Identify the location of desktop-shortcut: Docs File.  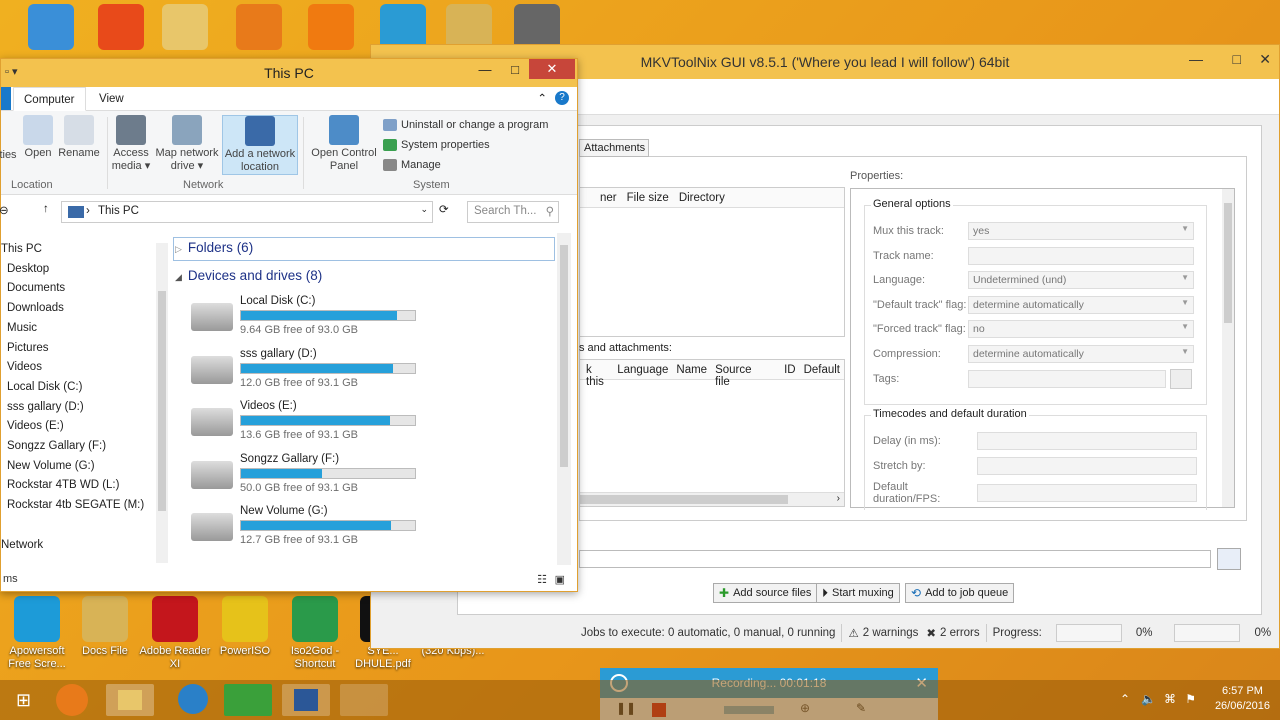
(105, 627).